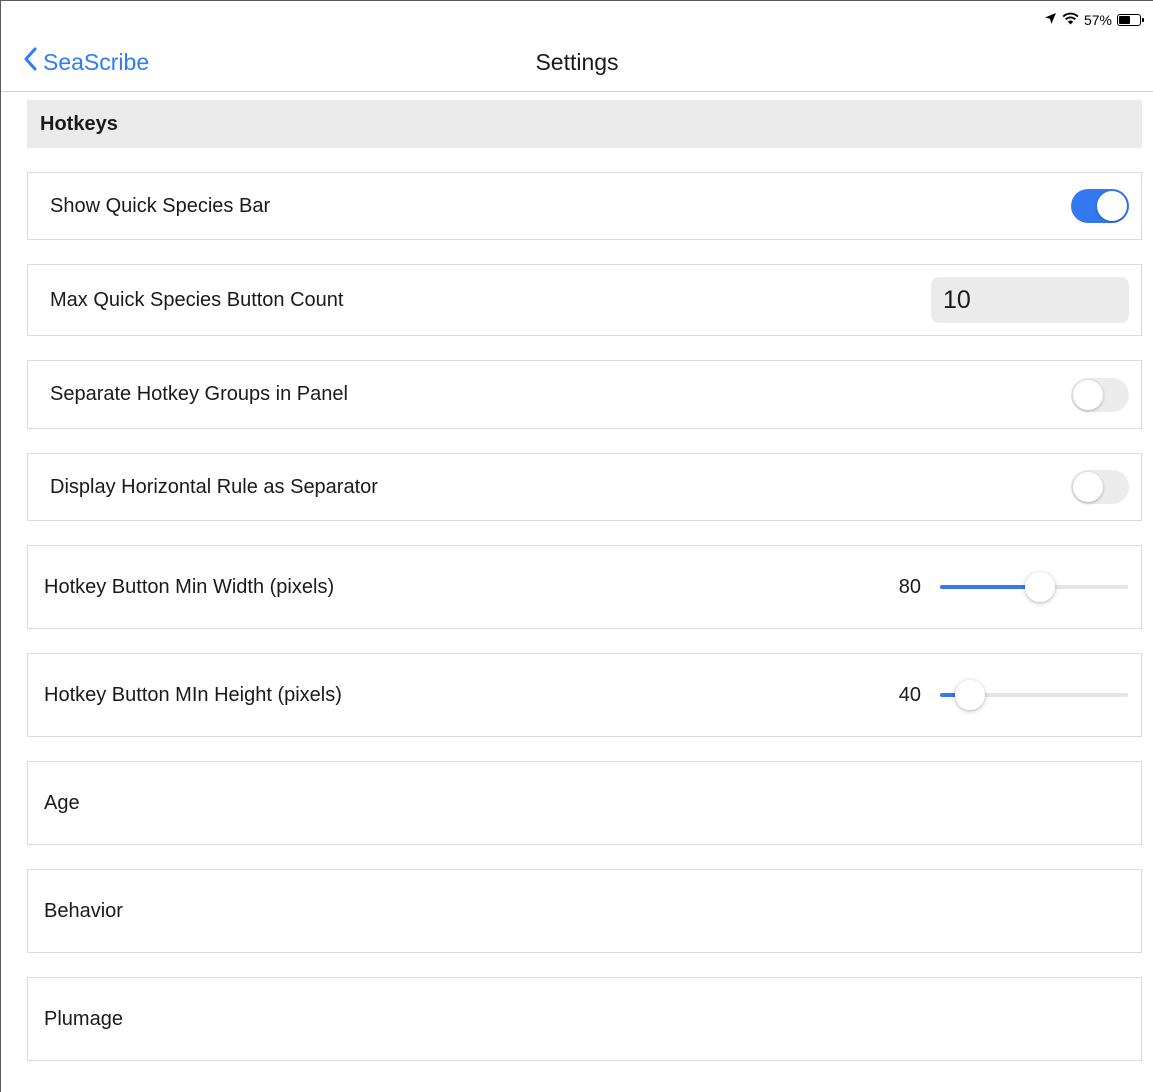  Describe the element at coordinates (909, 586) in the screenshot. I see `slider-value: 80` at that location.